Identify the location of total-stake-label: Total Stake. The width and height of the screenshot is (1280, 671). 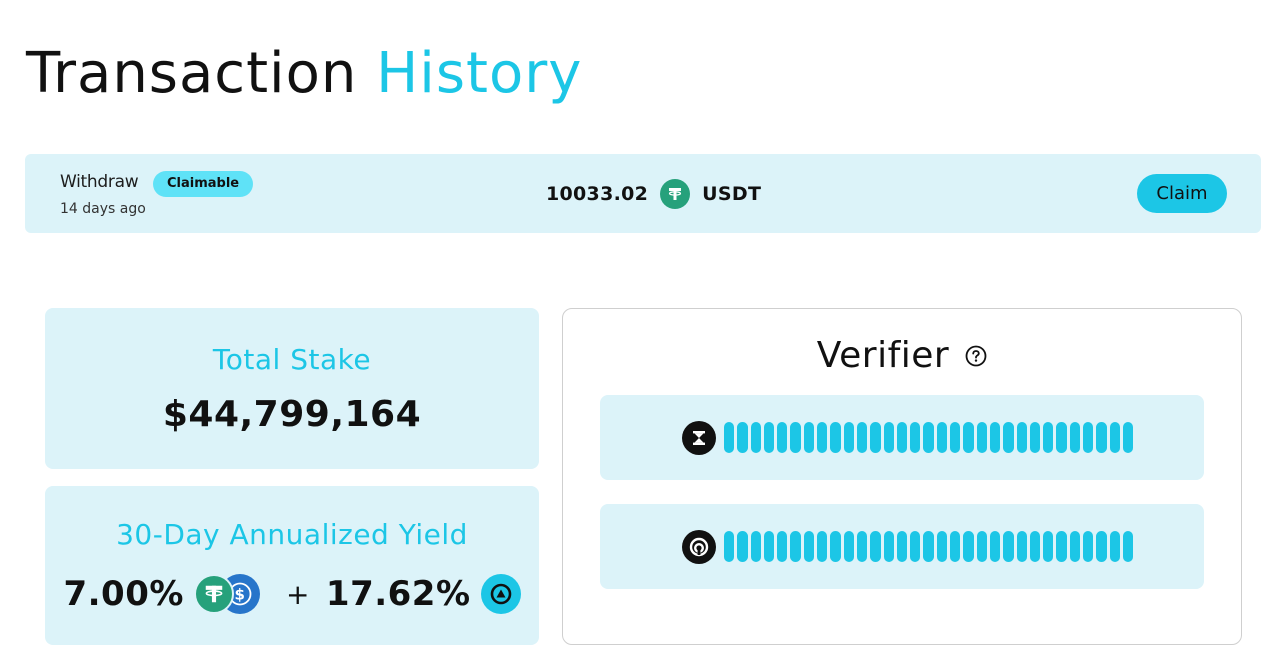
(292, 359).